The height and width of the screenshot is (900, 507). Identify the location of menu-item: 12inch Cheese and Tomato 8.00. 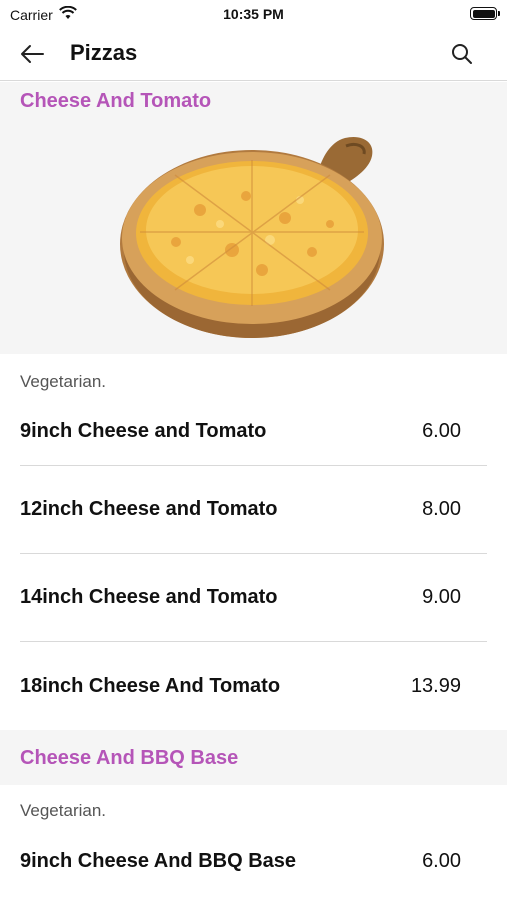
(253, 510).